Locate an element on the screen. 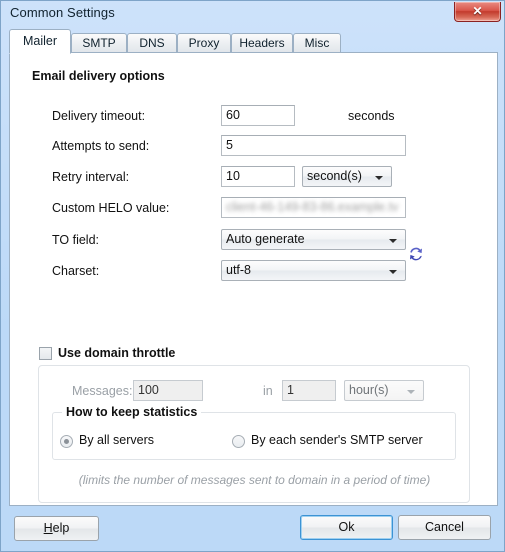 The image size is (505, 552). to-field-select: Auto generate is located at coordinates (313, 239).